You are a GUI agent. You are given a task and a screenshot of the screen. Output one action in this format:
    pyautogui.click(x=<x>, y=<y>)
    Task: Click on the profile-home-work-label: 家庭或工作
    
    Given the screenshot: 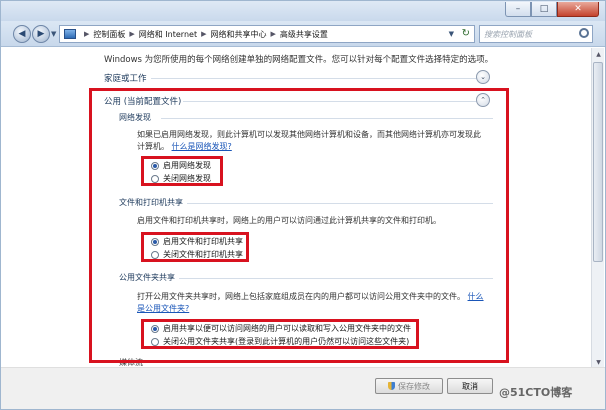 What is the action you would take?
    pyautogui.click(x=125, y=78)
    